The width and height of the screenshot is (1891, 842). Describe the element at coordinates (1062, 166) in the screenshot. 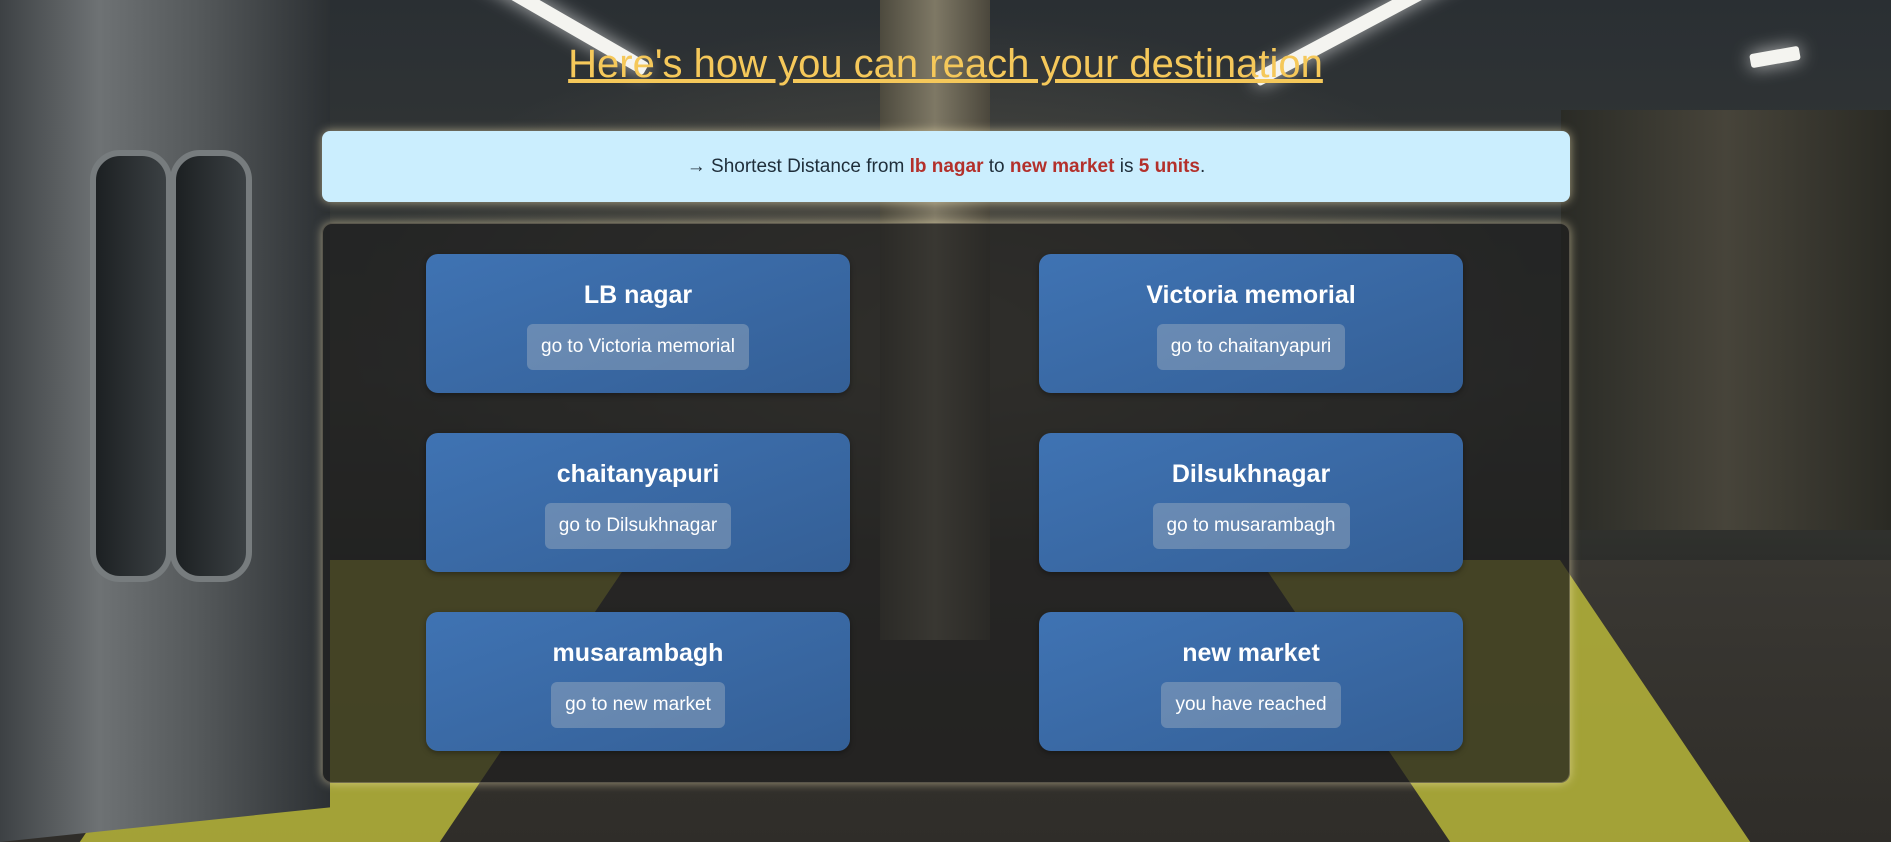

I see `destination-station: new market` at that location.